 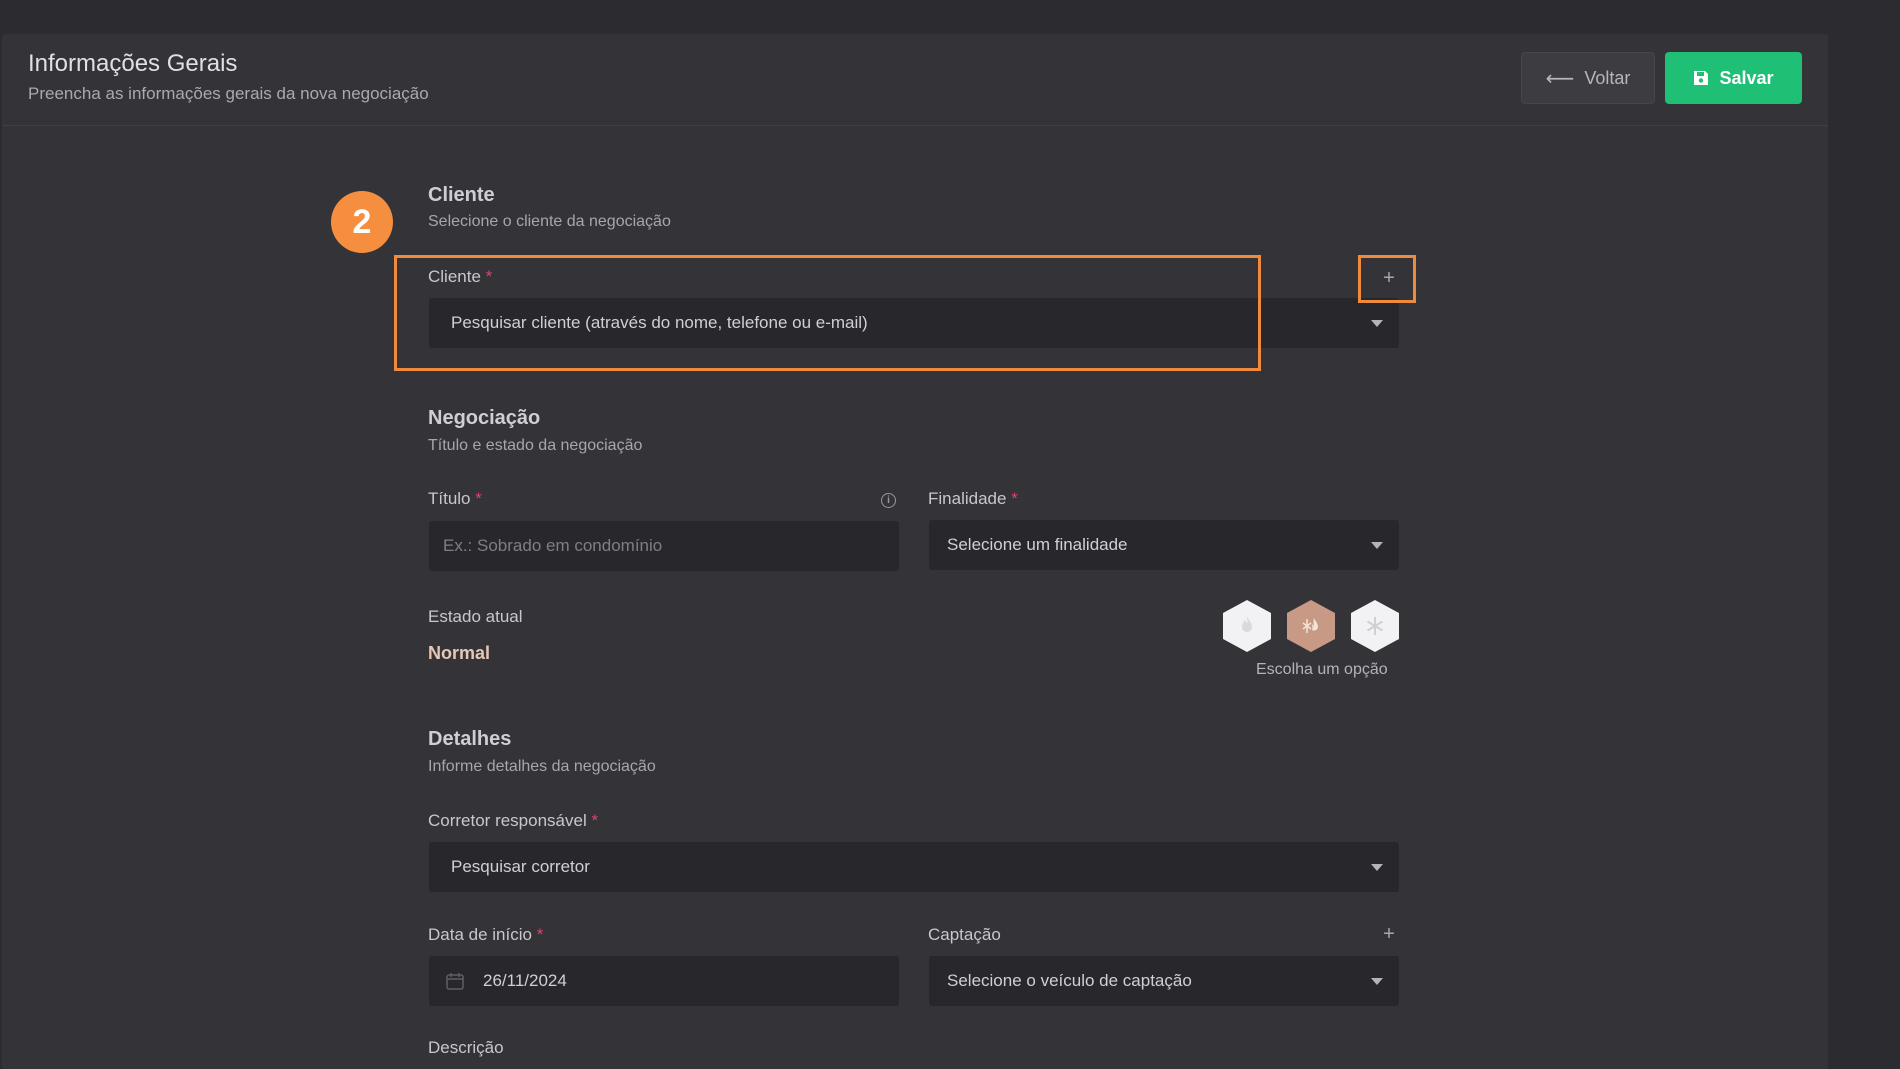 What do you see at coordinates (1247, 624) in the screenshot?
I see `fire-icon` at bounding box center [1247, 624].